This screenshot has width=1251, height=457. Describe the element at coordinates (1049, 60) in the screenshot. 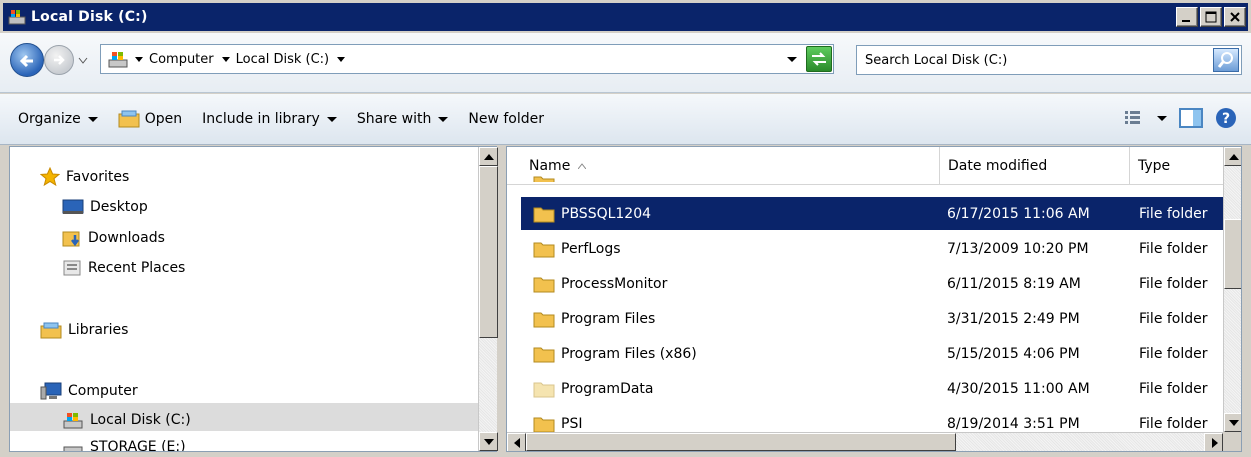

I see `search-input: Search Local Disk (C:)` at that location.